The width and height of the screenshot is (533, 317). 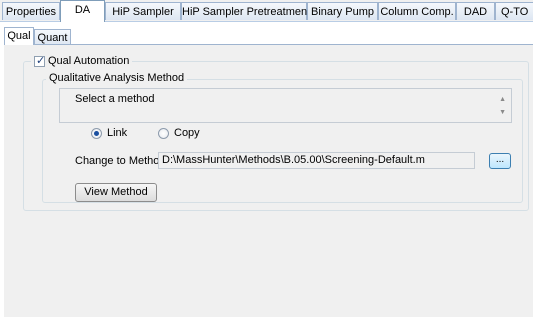 I want to click on radio-link, so click(x=96, y=133).